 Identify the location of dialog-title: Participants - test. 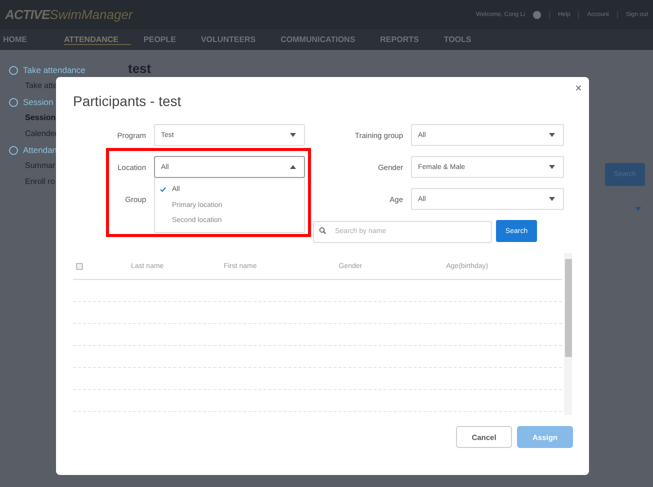
(127, 100).